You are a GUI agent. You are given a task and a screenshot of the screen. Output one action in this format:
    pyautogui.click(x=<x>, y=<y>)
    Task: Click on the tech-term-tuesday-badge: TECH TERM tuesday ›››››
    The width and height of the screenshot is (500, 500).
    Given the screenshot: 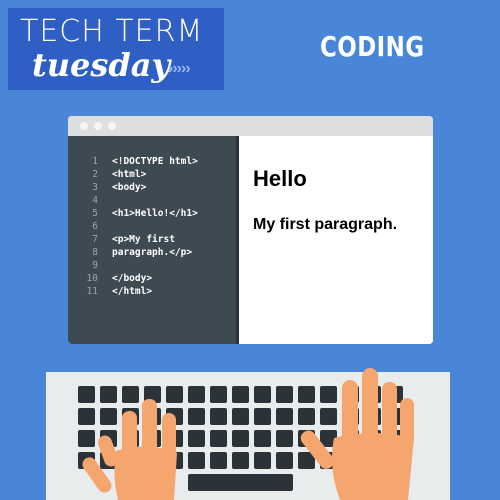 What is the action you would take?
    pyautogui.click(x=116, y=49)
    